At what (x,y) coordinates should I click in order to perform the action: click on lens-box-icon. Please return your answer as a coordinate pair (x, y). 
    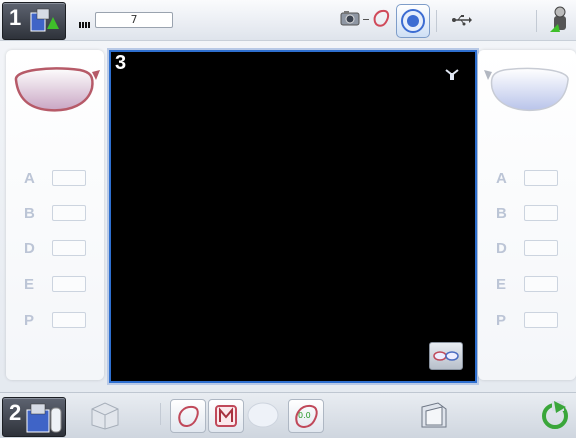
    Looking at the image, I should click on (105, 415).